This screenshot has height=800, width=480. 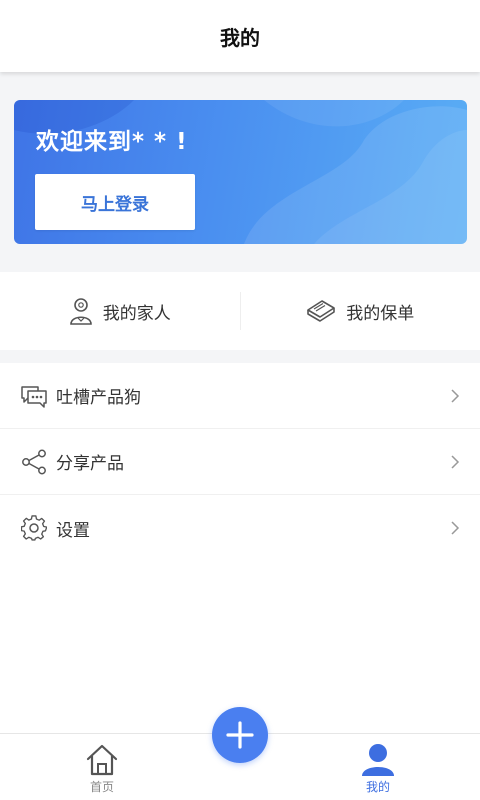 What do you see at coordinates (90, 464) in the screenshot?
I see `menu-label-share: 分享产品` at bounding box center [90, 464].